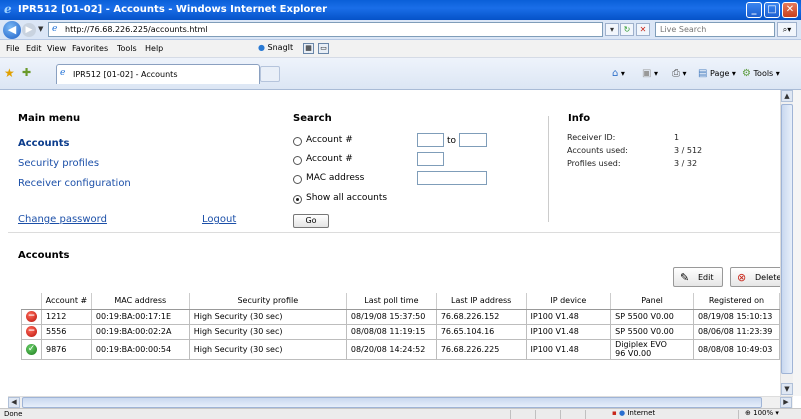 The height and width of the screenshot is (419, 801). I want to click on radio-account-range, so click(297, 141).